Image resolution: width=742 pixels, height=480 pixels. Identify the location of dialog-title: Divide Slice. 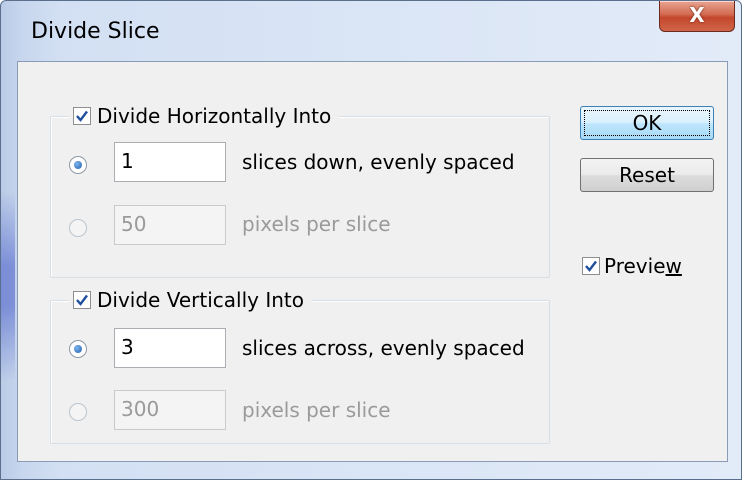
(95, 31).